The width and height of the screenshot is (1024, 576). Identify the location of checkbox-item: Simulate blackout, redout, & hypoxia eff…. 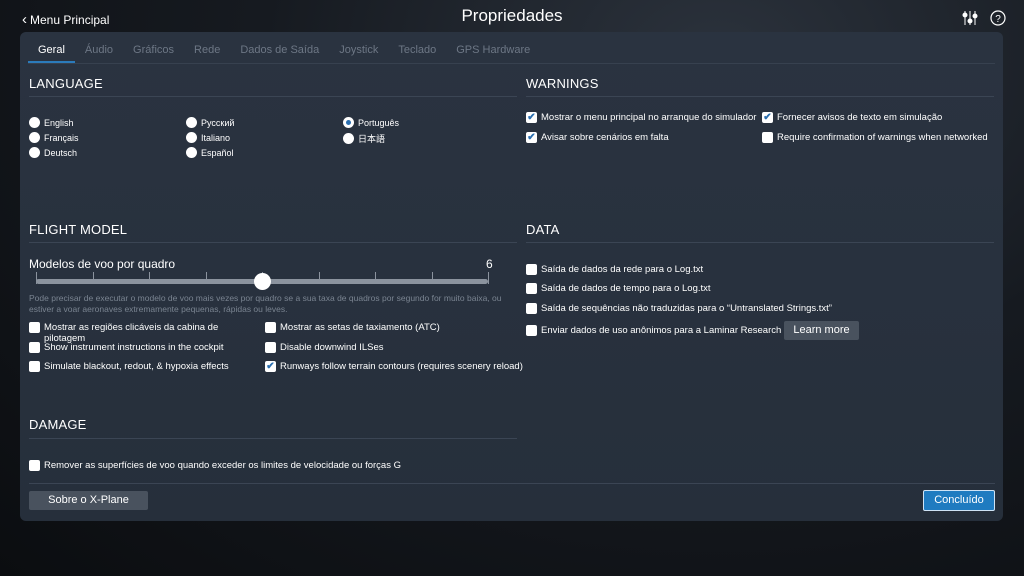
(139, 366).